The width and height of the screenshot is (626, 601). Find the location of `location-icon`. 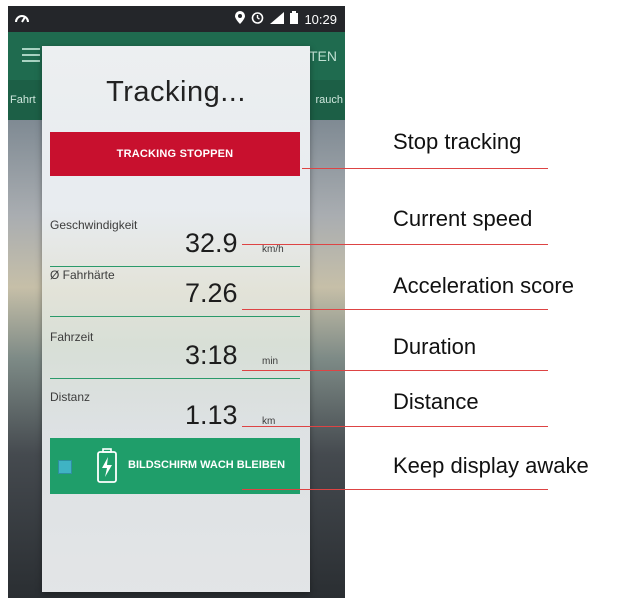

location-icon is located at coordinates (240, 19).